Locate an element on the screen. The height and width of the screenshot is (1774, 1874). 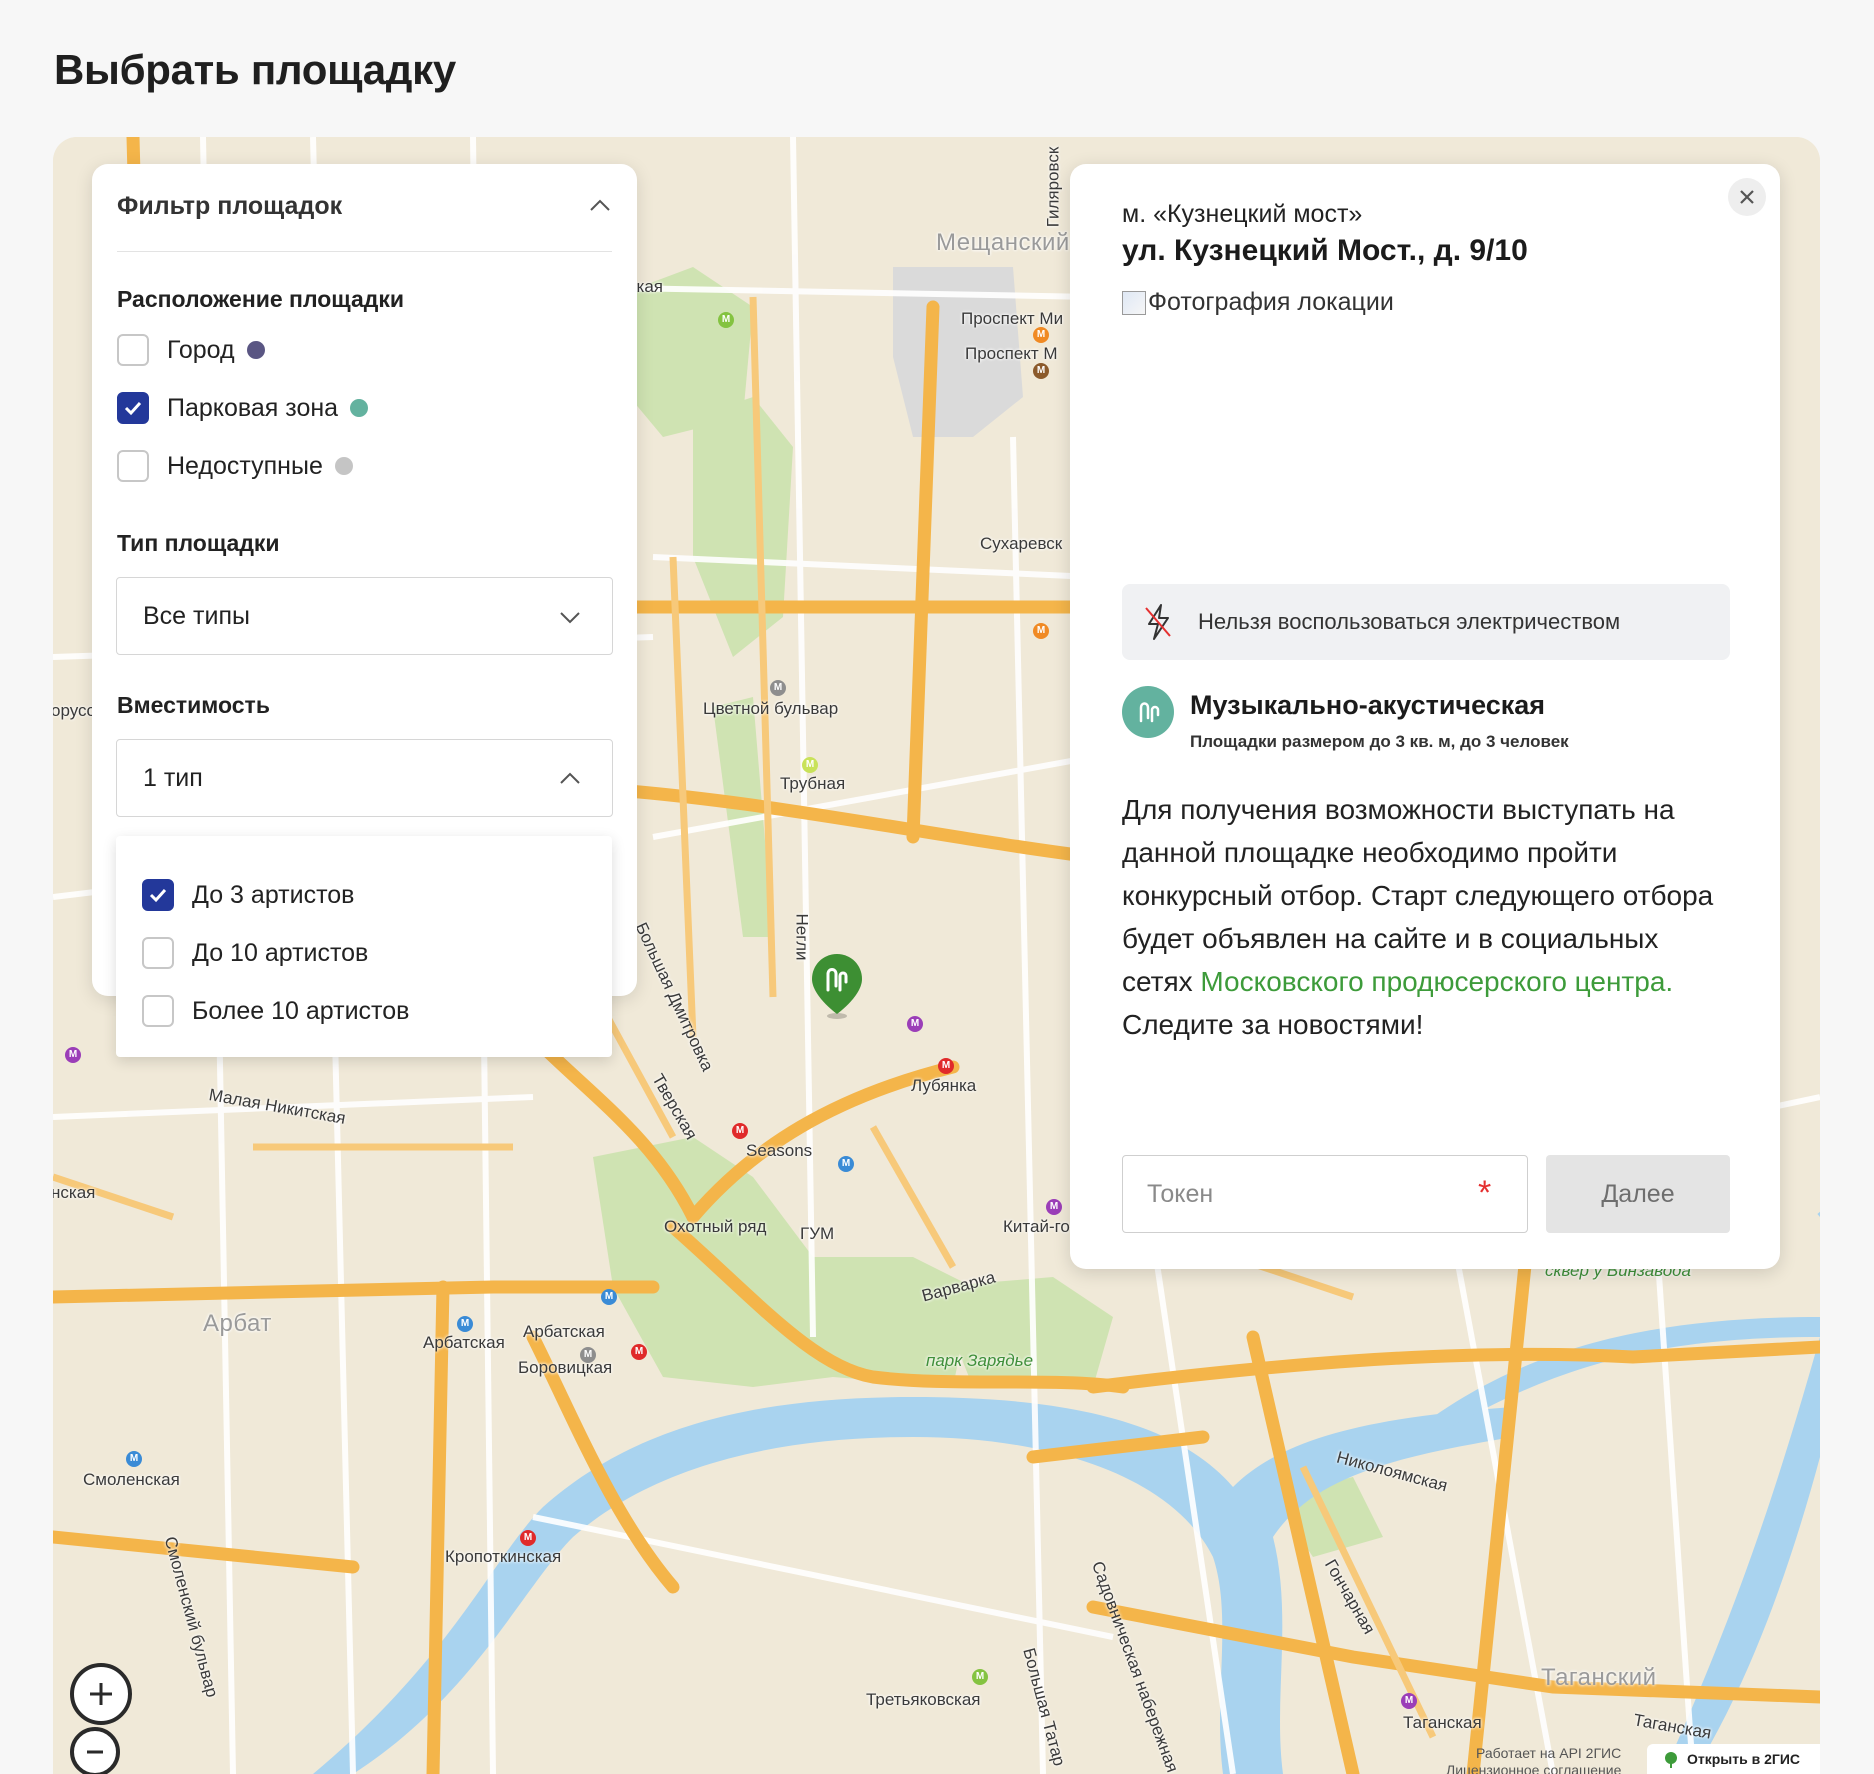
capacity-select: 1 тип is located at coordinates (364, 778).